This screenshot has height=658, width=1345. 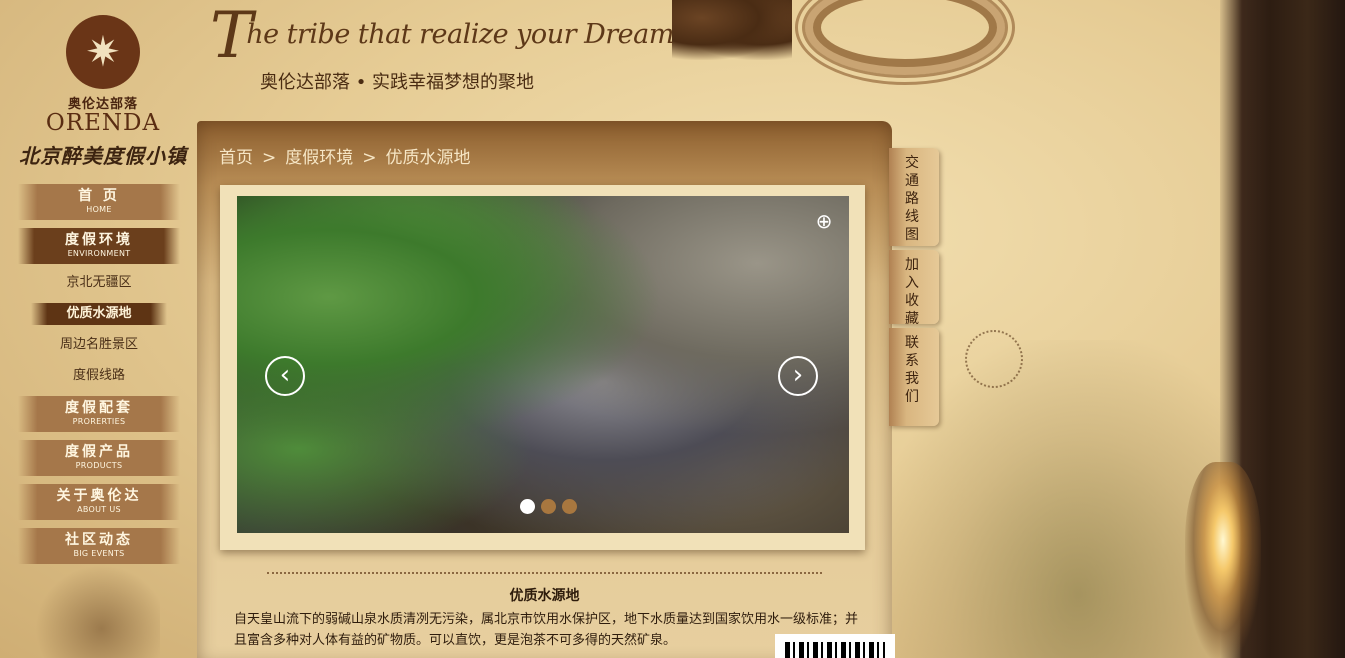 What do you see at coordinates (99, 553) in the screenshot?
I see `nav-events-sublabel: BIG EVENTS` at bounding box center [99, 553].